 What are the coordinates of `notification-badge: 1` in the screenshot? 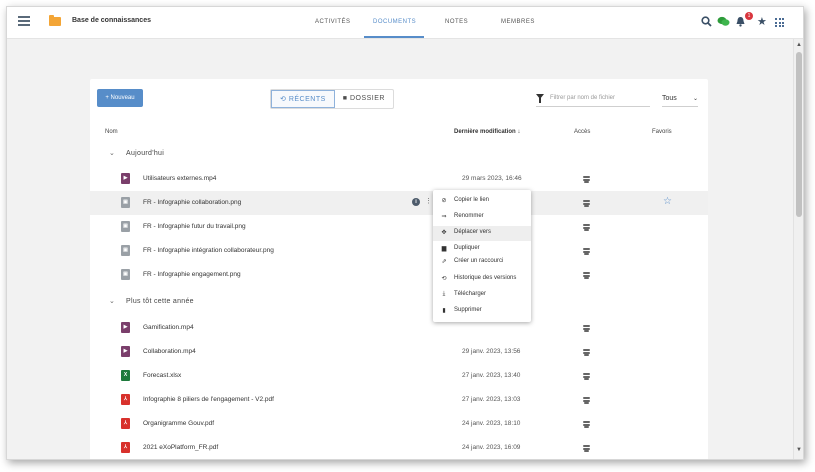 It's located at (749, 16).